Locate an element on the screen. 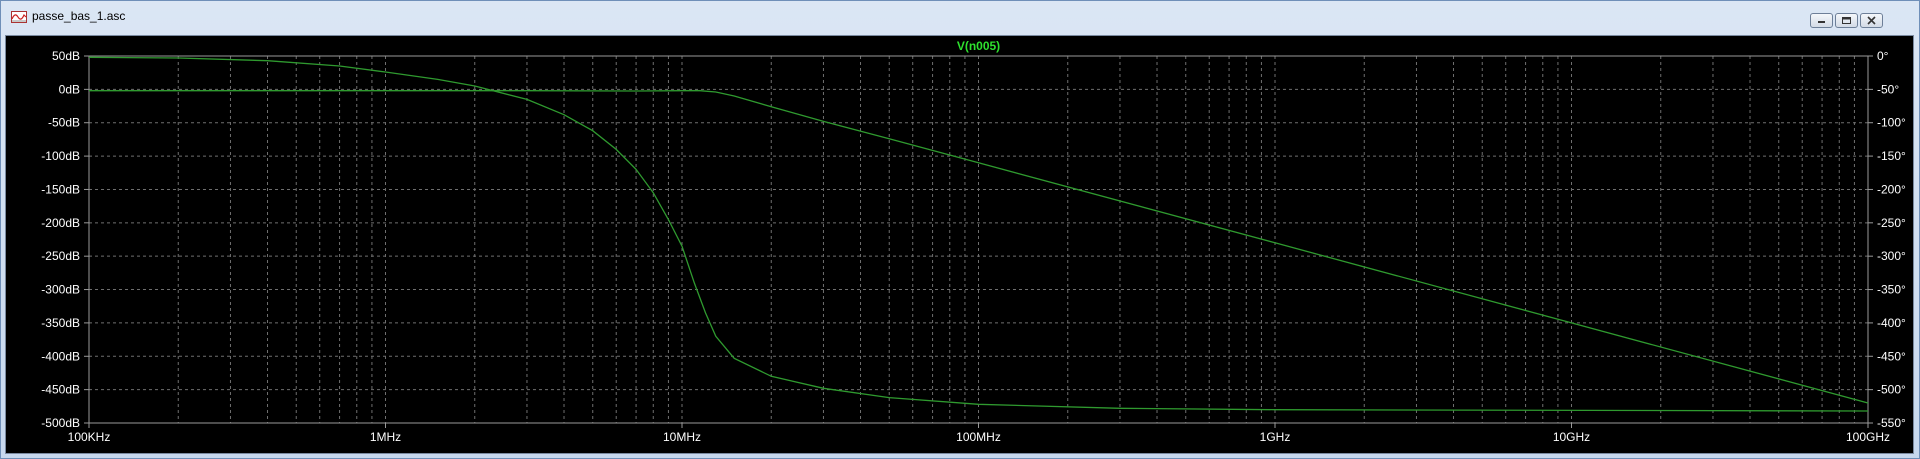 The height and width of the screenshot is (459, 1920). x-tick-label: 100KHz is located at coordinates (89, 437).